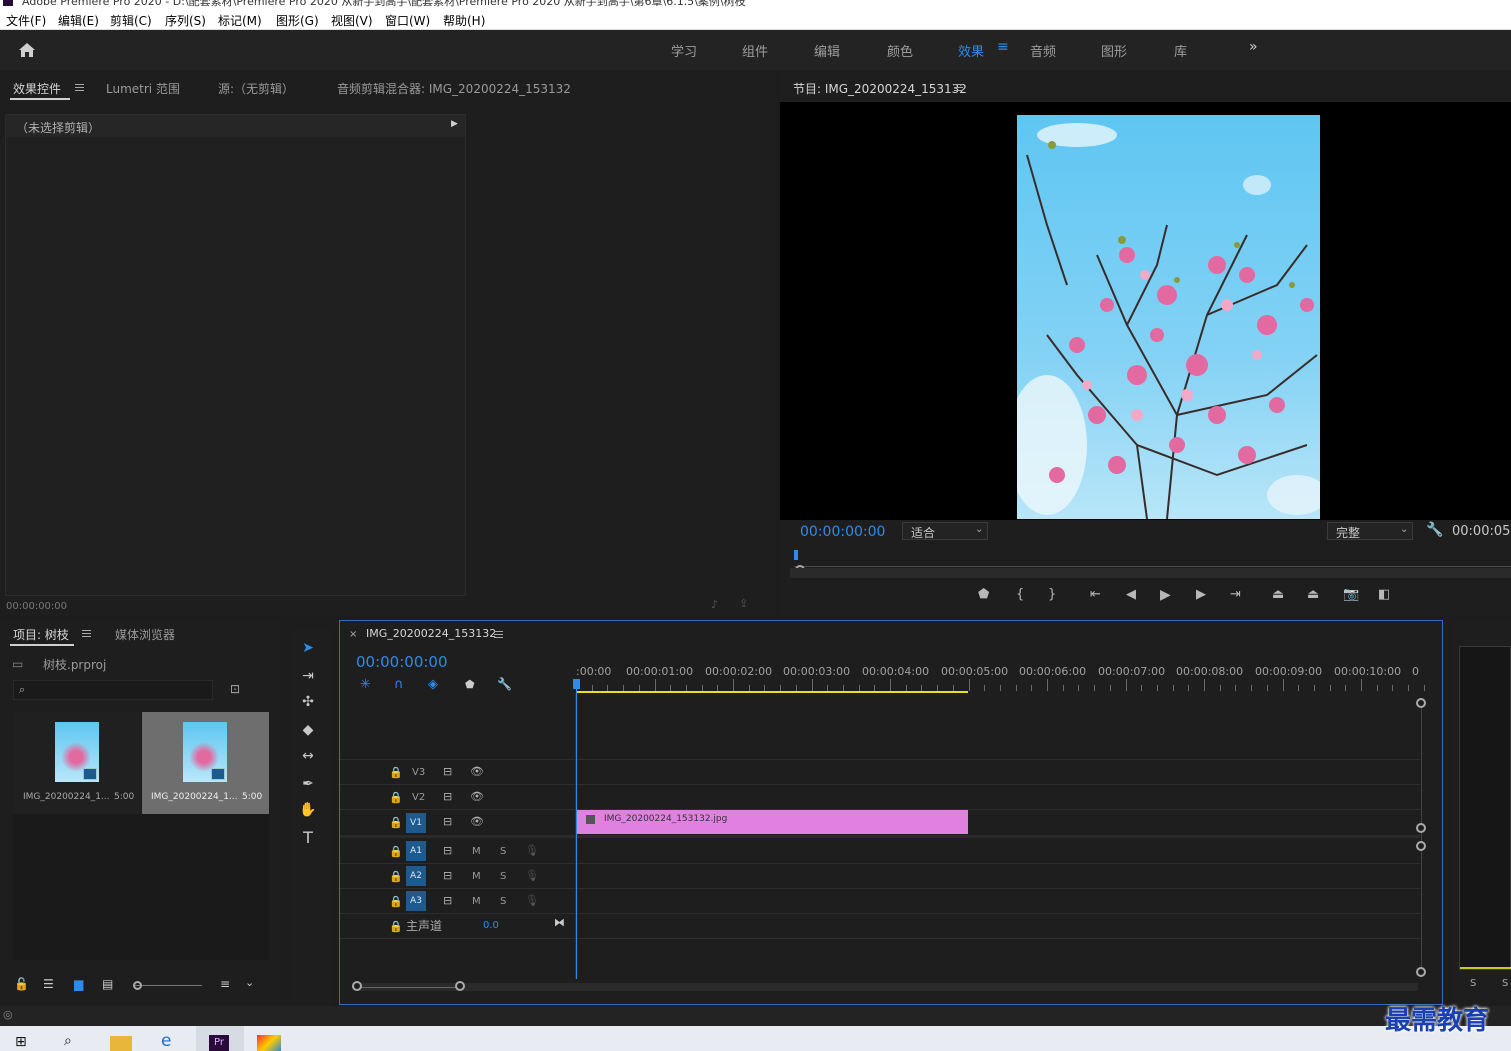  I want to click on project-item: IMG_20200224_1... 5:00, so click(77, 763).